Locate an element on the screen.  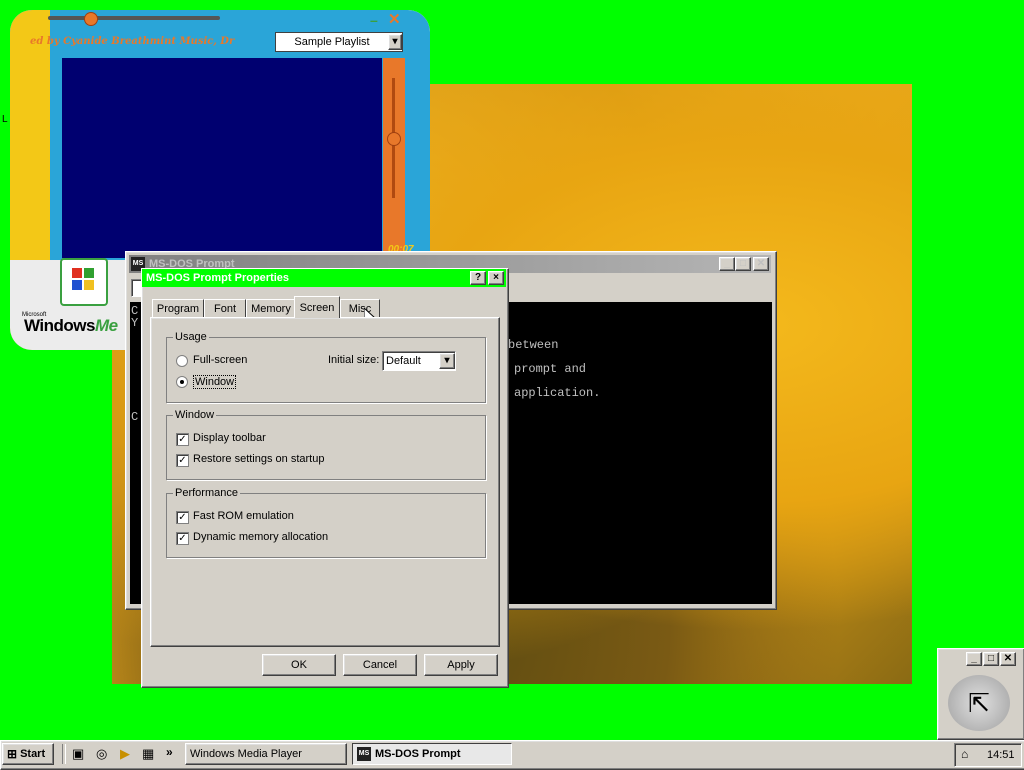
desktop-icon-label-fragment: L is located at coordinates (5, 119).